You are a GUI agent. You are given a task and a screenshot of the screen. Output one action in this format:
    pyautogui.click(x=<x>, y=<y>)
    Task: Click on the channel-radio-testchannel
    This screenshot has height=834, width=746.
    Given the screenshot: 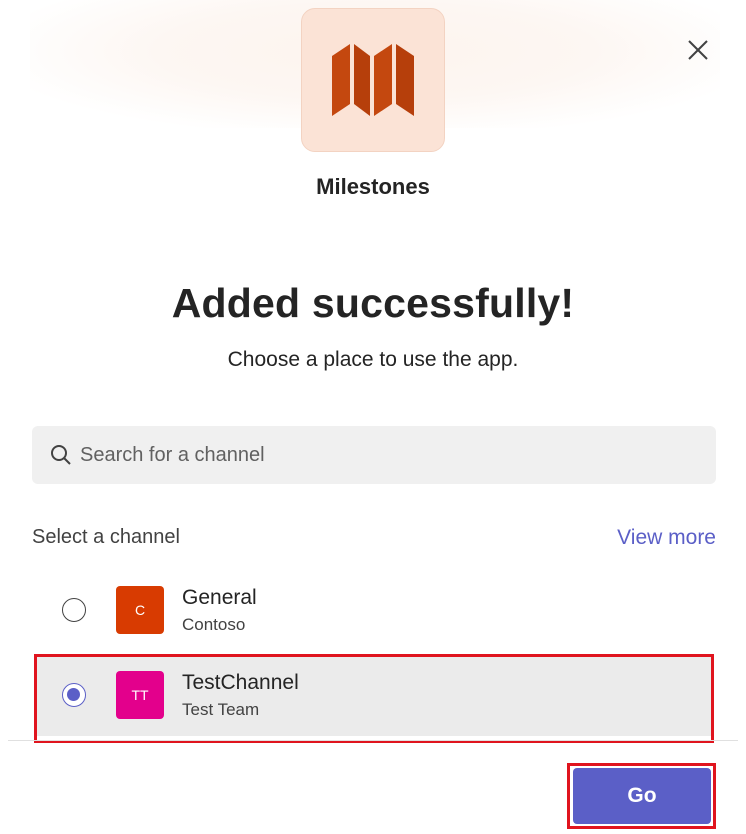 What is the action you would take?
    pyautogui.click(x=74, y=695)
    